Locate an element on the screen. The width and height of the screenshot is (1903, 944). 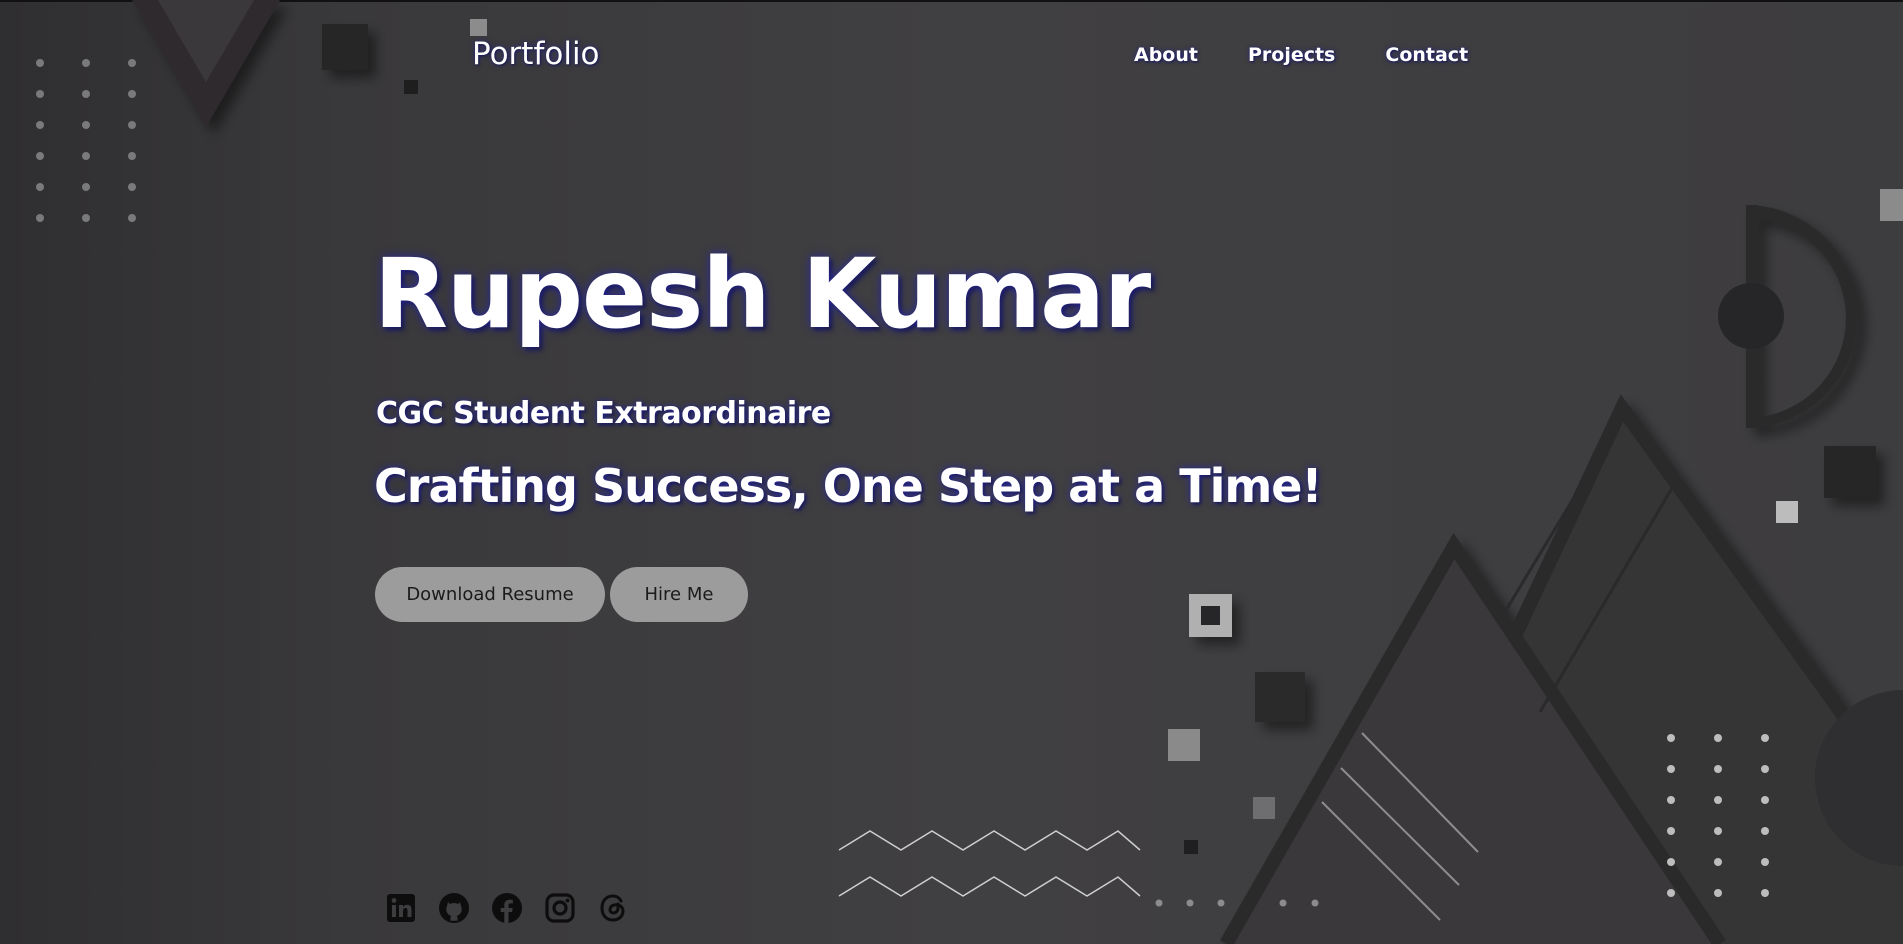
threads-icon is located at coordinates (613, 908).